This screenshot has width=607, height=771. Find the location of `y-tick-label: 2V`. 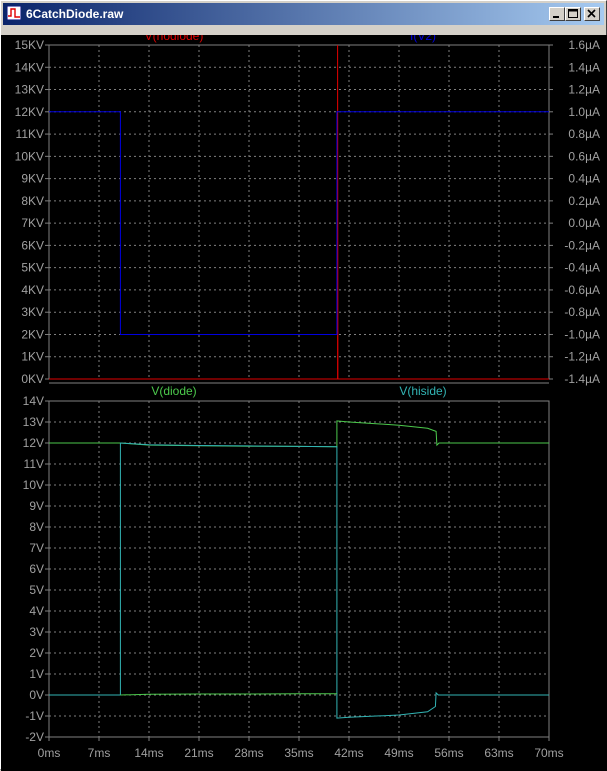

y-tick-label: 2V is located at coordinates (36, 653).